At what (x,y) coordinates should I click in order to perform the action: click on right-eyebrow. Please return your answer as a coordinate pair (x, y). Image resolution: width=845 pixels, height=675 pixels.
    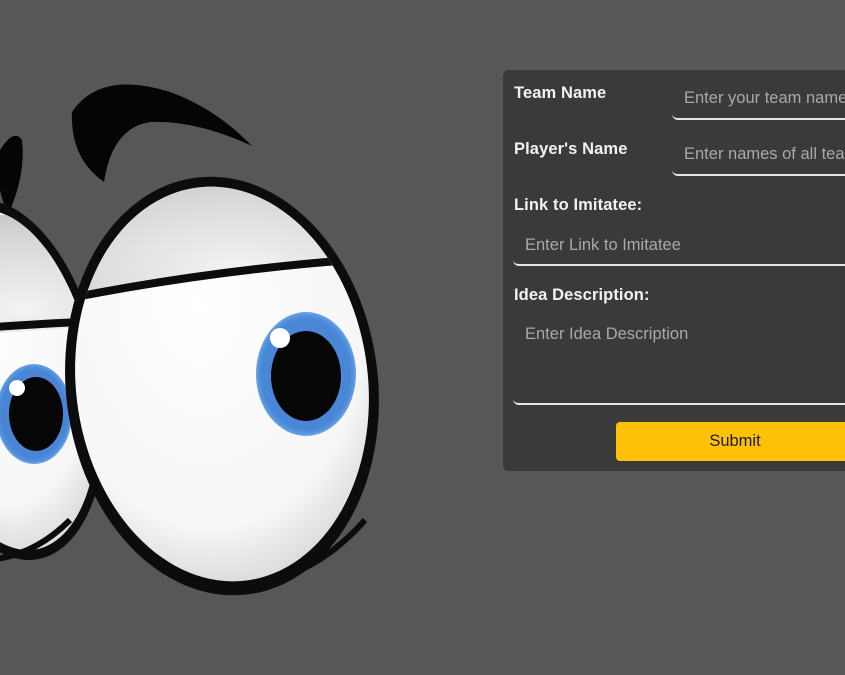
    Looking at the image, I should click on (161, 133).